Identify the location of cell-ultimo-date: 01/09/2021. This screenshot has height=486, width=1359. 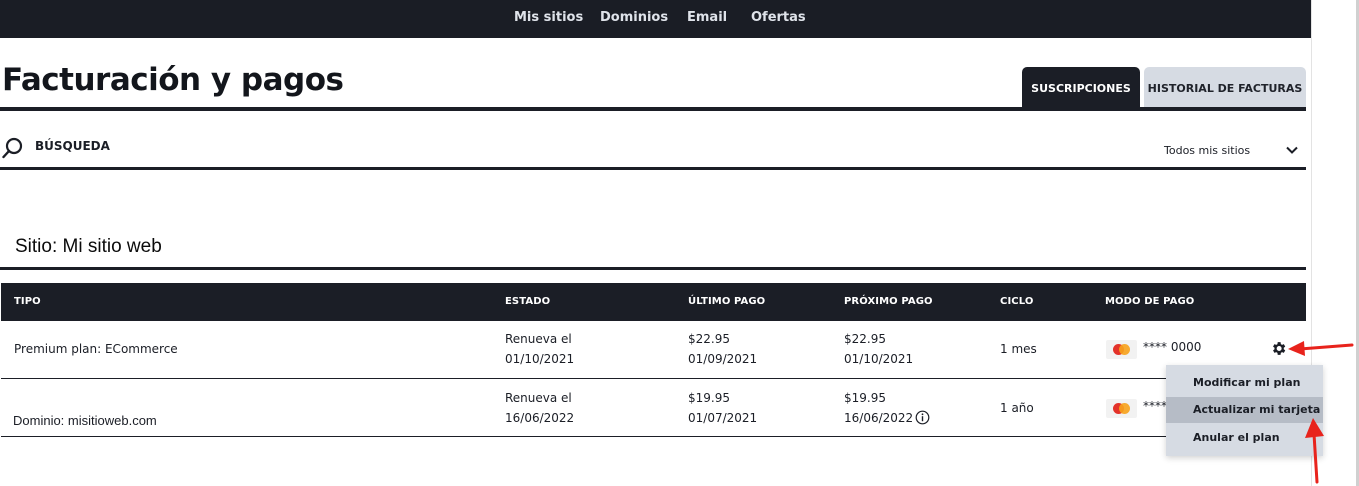
(723, 359).